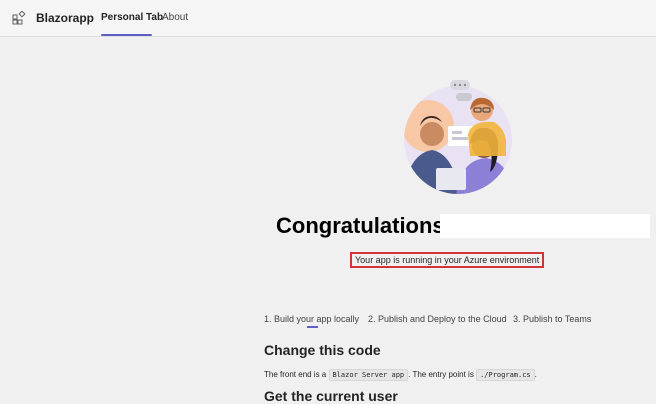 The image size is (656, 404). I want to click on step-publish-deploy: 2. Publish and Deploy to the Cloud, so click(437, 319).